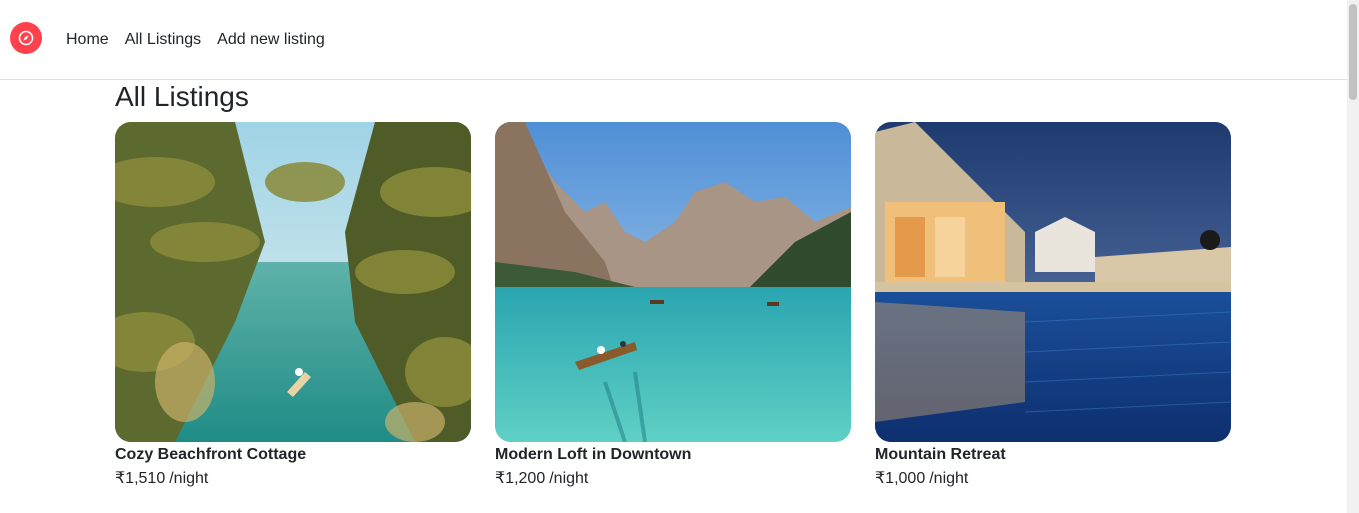  I want to click on nav-link-home: Home, so click(87, 39).